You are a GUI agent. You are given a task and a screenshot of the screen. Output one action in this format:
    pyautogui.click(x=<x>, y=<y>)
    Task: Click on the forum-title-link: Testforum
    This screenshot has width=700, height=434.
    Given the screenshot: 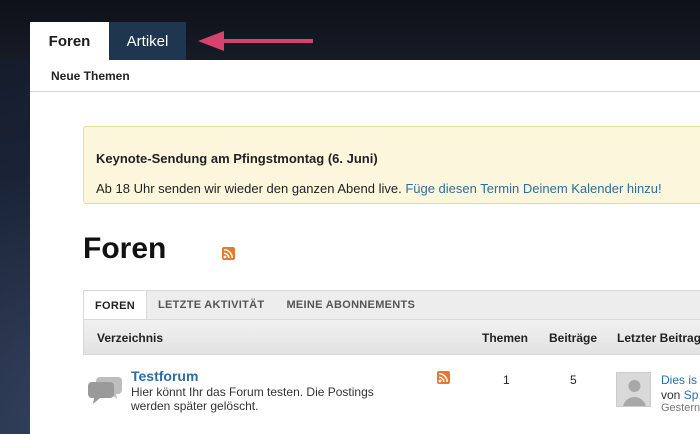 What is the action you would take?
    pyautogui.click(x=164, y=376)
    